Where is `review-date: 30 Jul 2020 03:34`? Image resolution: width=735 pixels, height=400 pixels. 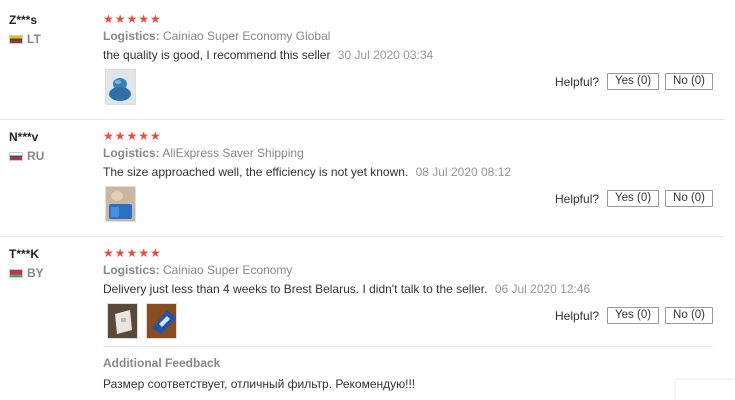 review-date: 30 Jul 2020 03:34 is located at coordinates (385, 55).